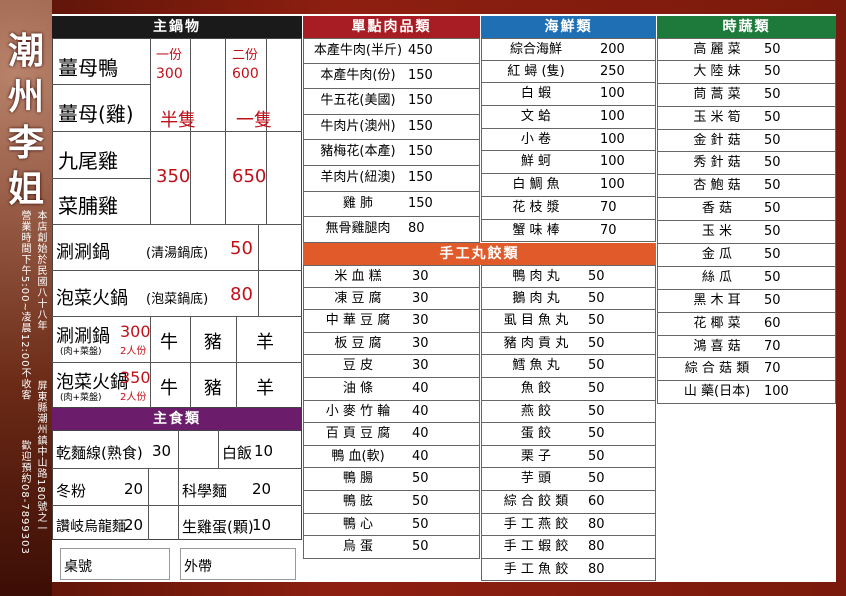  What do you see at coordinates (746, 49) in the screenshot?
I see `menu-row: 高 麗 菜 50` at bounding box center [746, 49].